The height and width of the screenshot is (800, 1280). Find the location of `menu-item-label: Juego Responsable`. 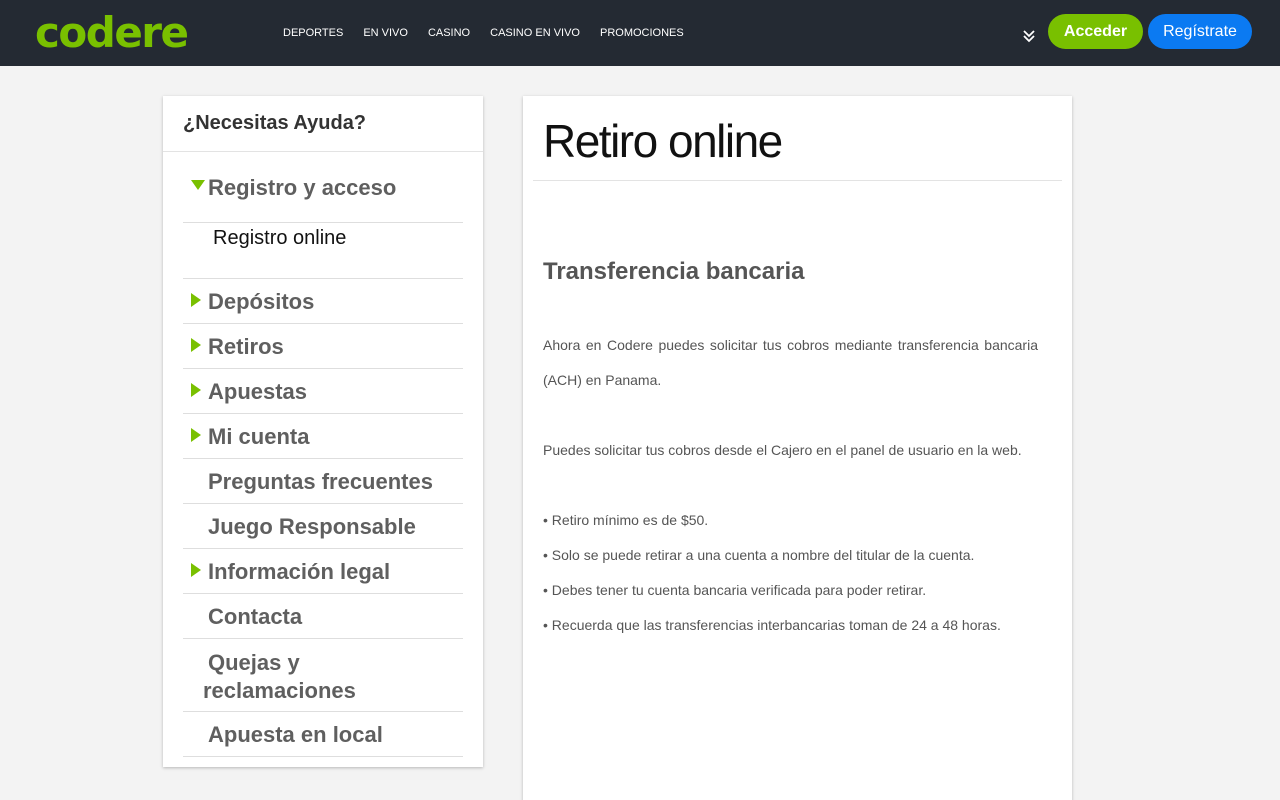

menu-item-label: Juego Responsable is located at coordinates (312, 526).